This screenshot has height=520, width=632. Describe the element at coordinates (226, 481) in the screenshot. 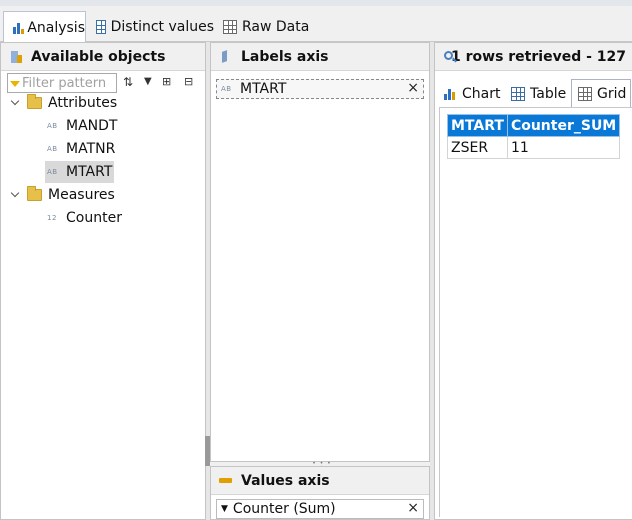

I see `ruler-icon` at that location.